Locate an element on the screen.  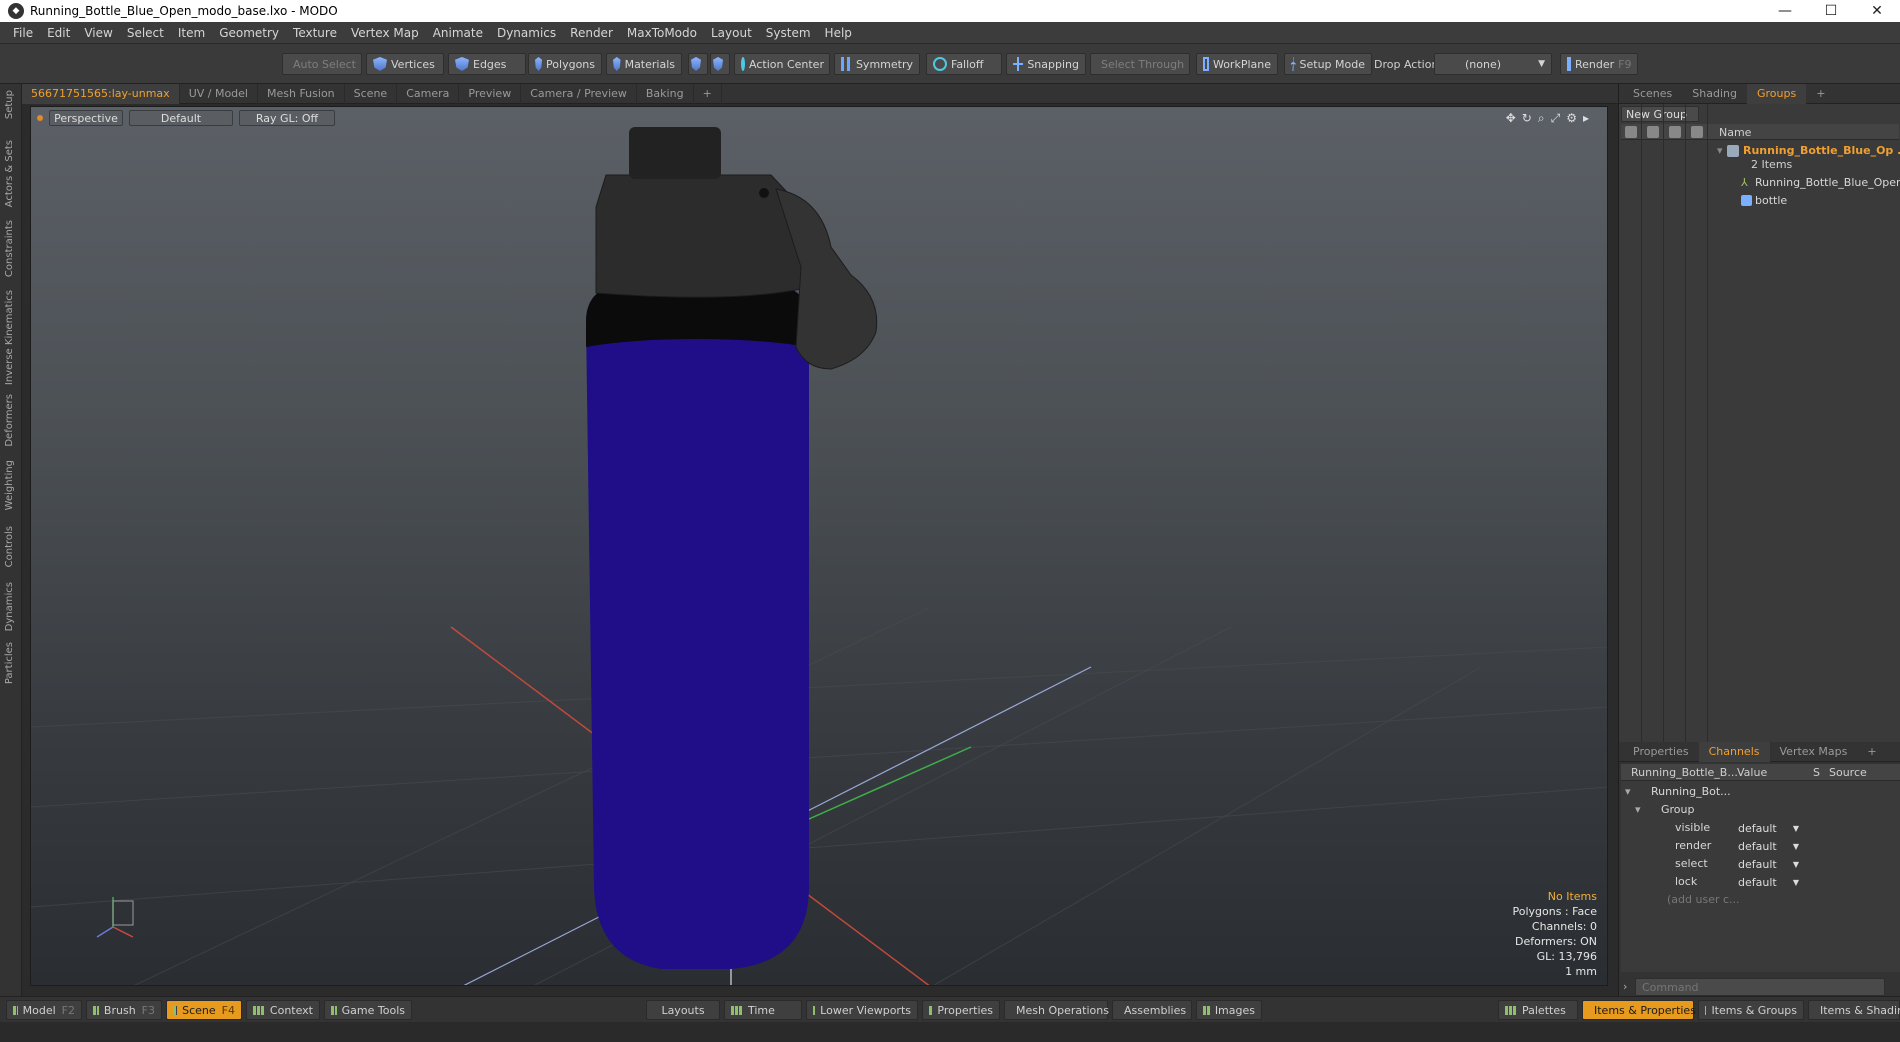
symmetry-button: Symmetry is located at coordinates (877, 64).